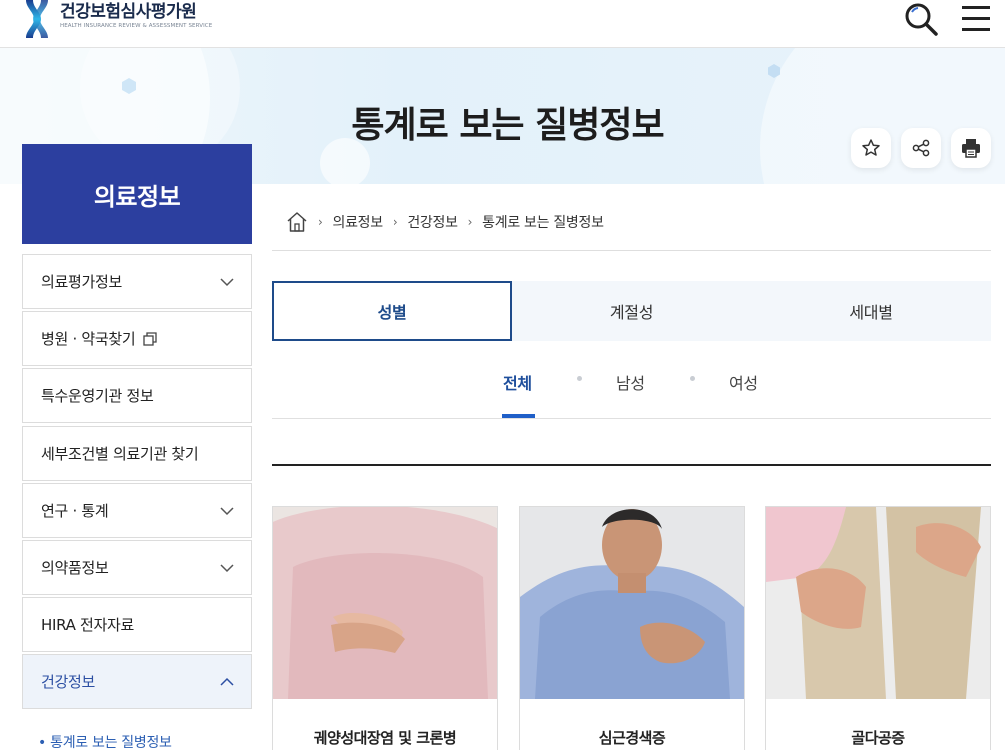  I want to click on breadcrumb-item: 건강정보, so click(432, 222).